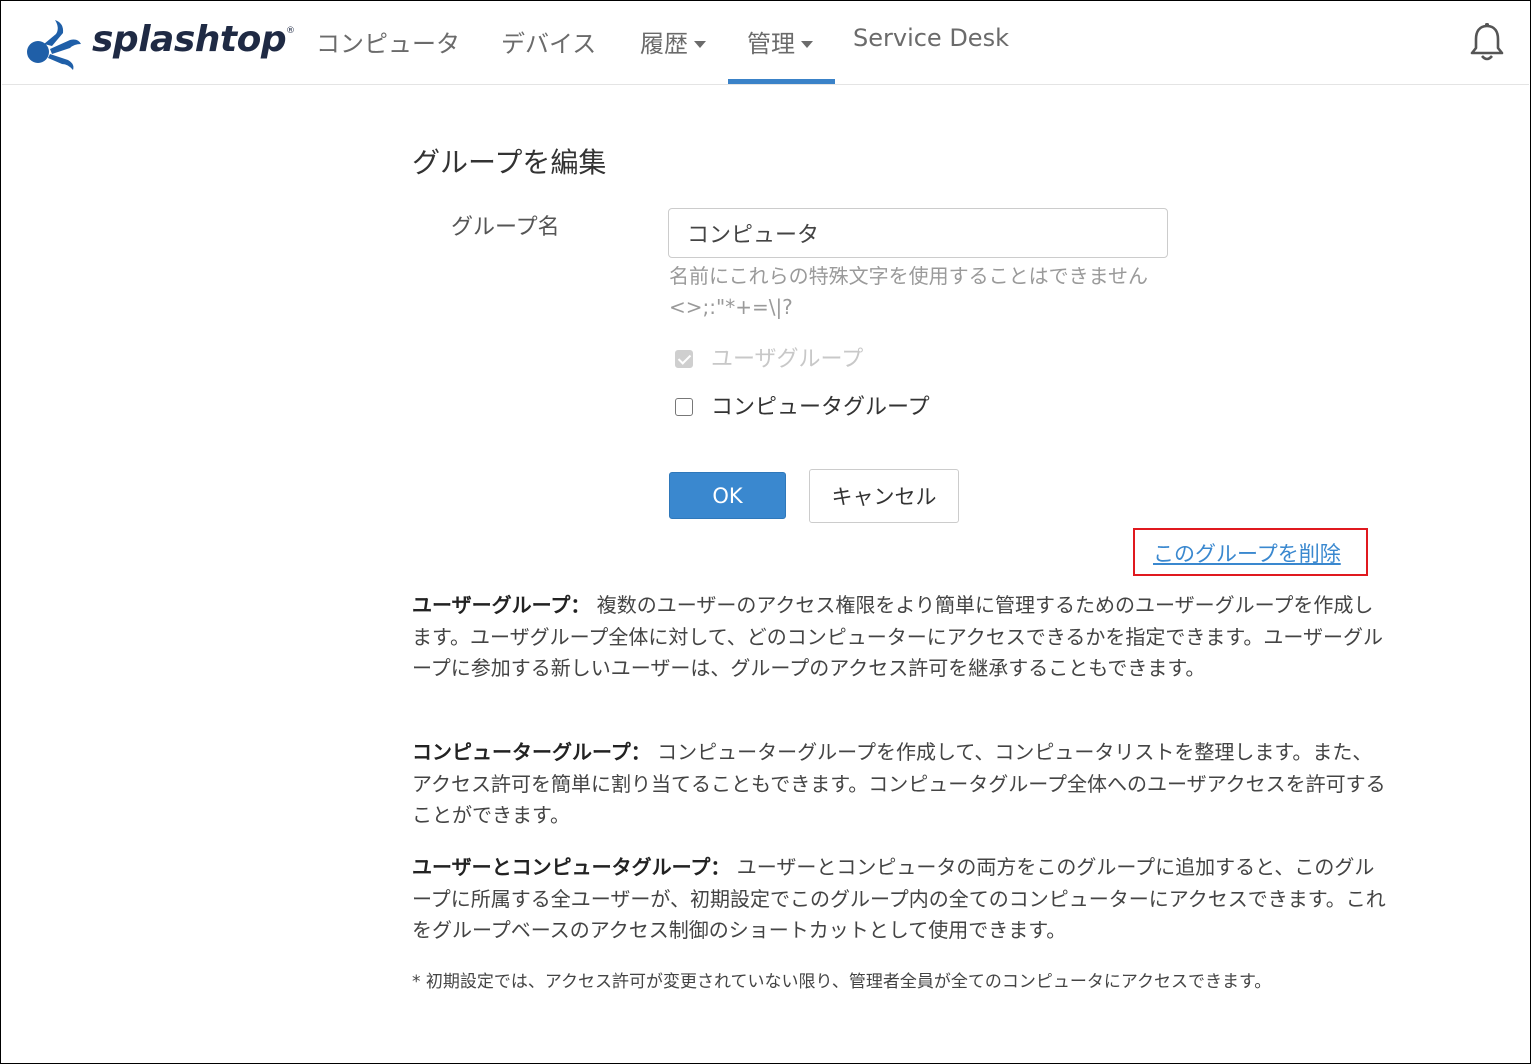  I want to click on computer-group-checkbox, so click(684, 407).